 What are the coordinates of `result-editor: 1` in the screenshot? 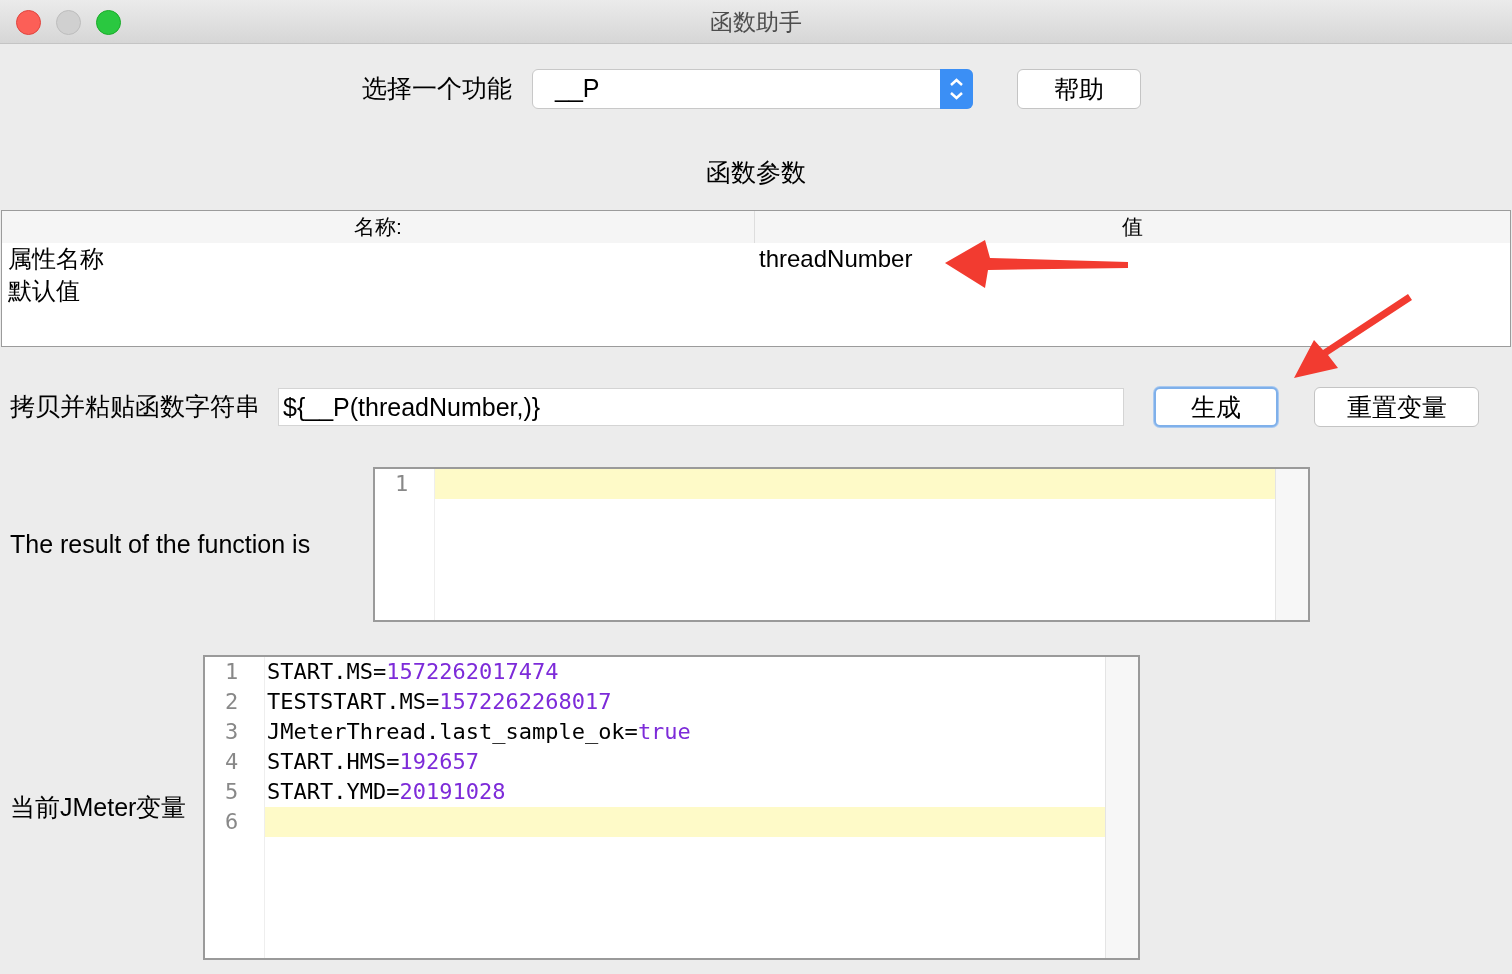 It's located at (841, 544).